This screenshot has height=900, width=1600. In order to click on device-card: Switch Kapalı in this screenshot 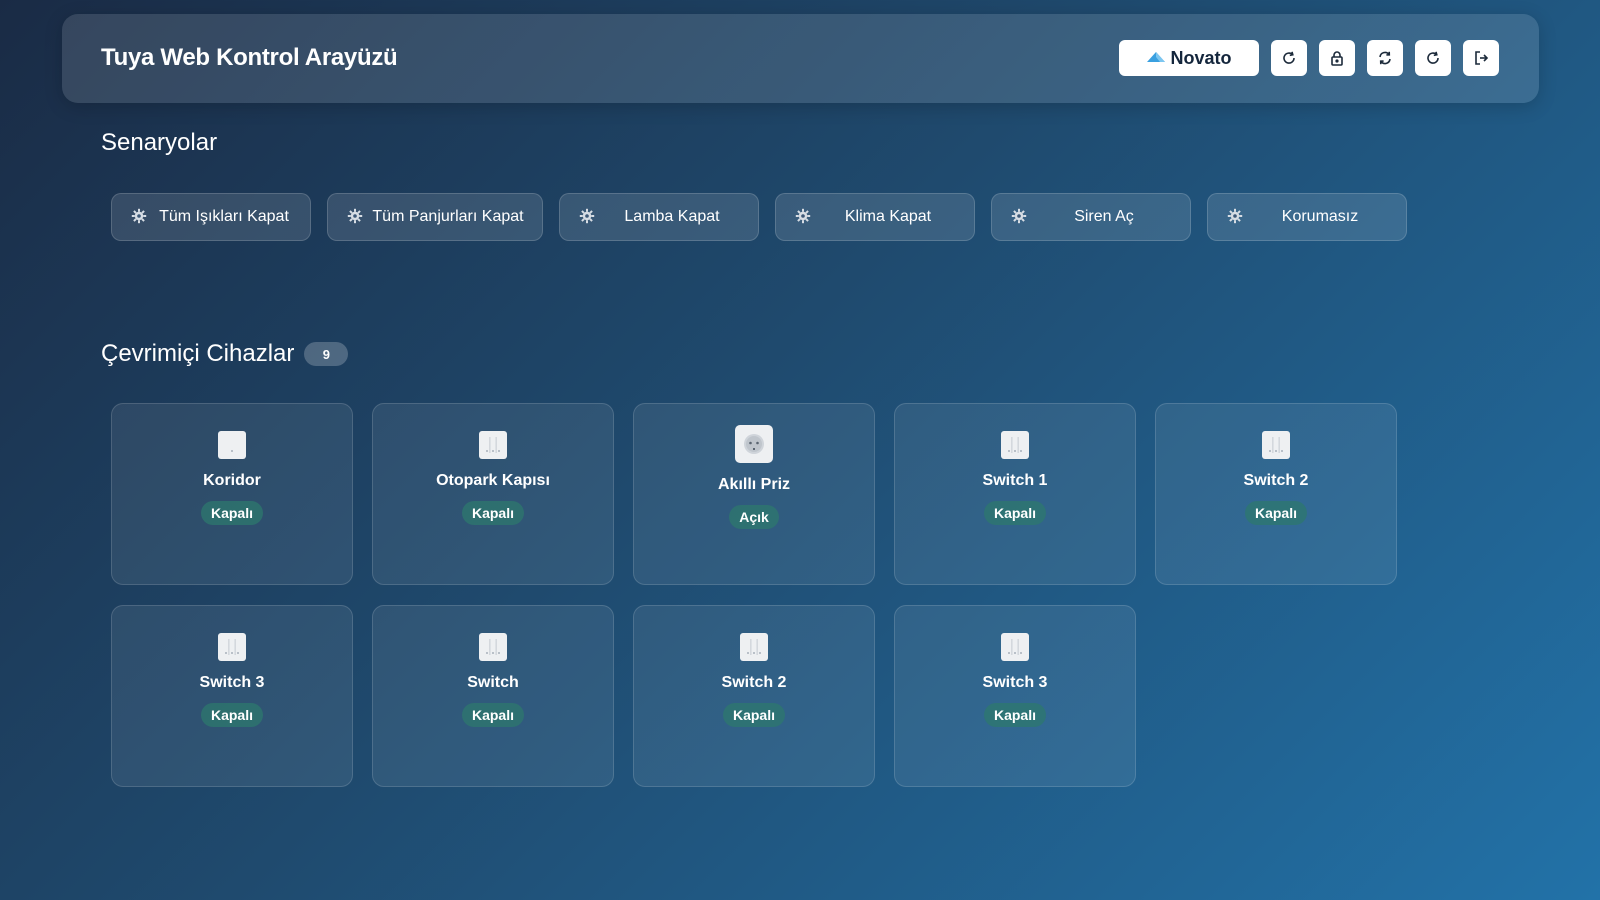, I will do `click(493, 696)`.